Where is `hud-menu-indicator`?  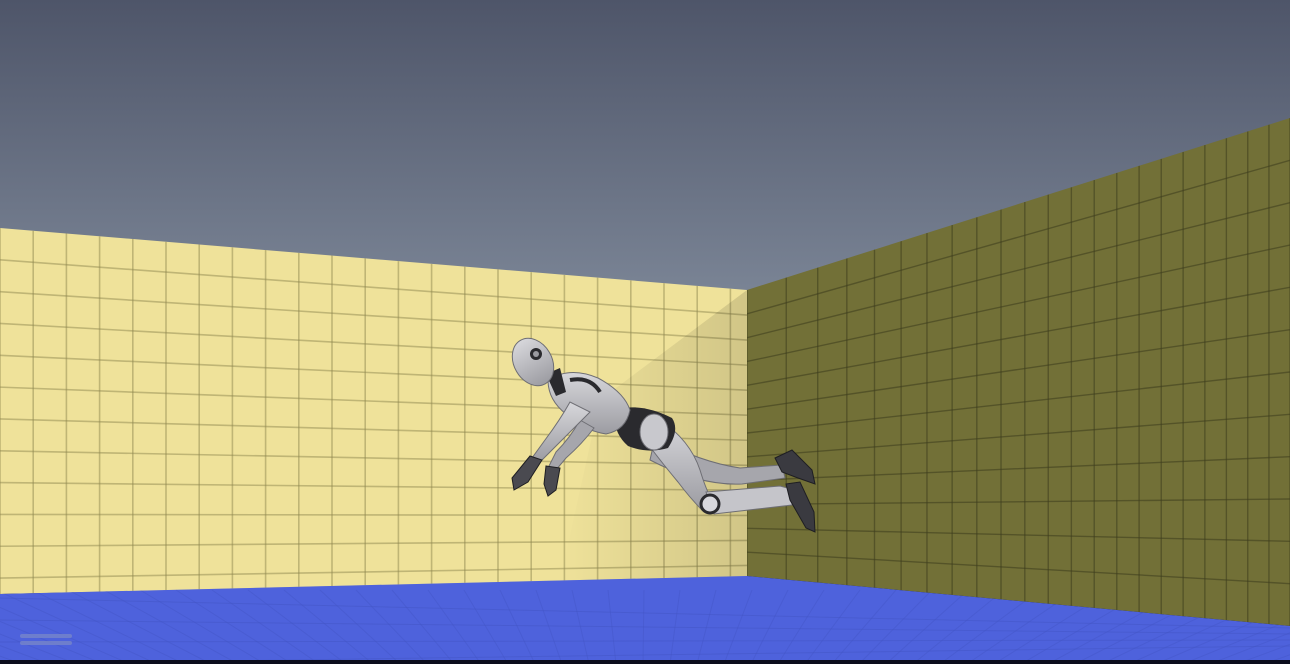
hud-menu-indicator is located at coordinates (46, 640).